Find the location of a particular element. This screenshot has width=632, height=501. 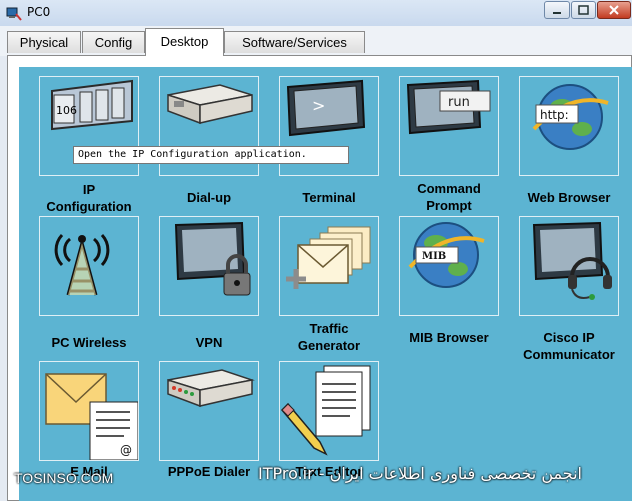

app-label-traffic-generator: Traffic Generator is located at coordinates (329, 337).